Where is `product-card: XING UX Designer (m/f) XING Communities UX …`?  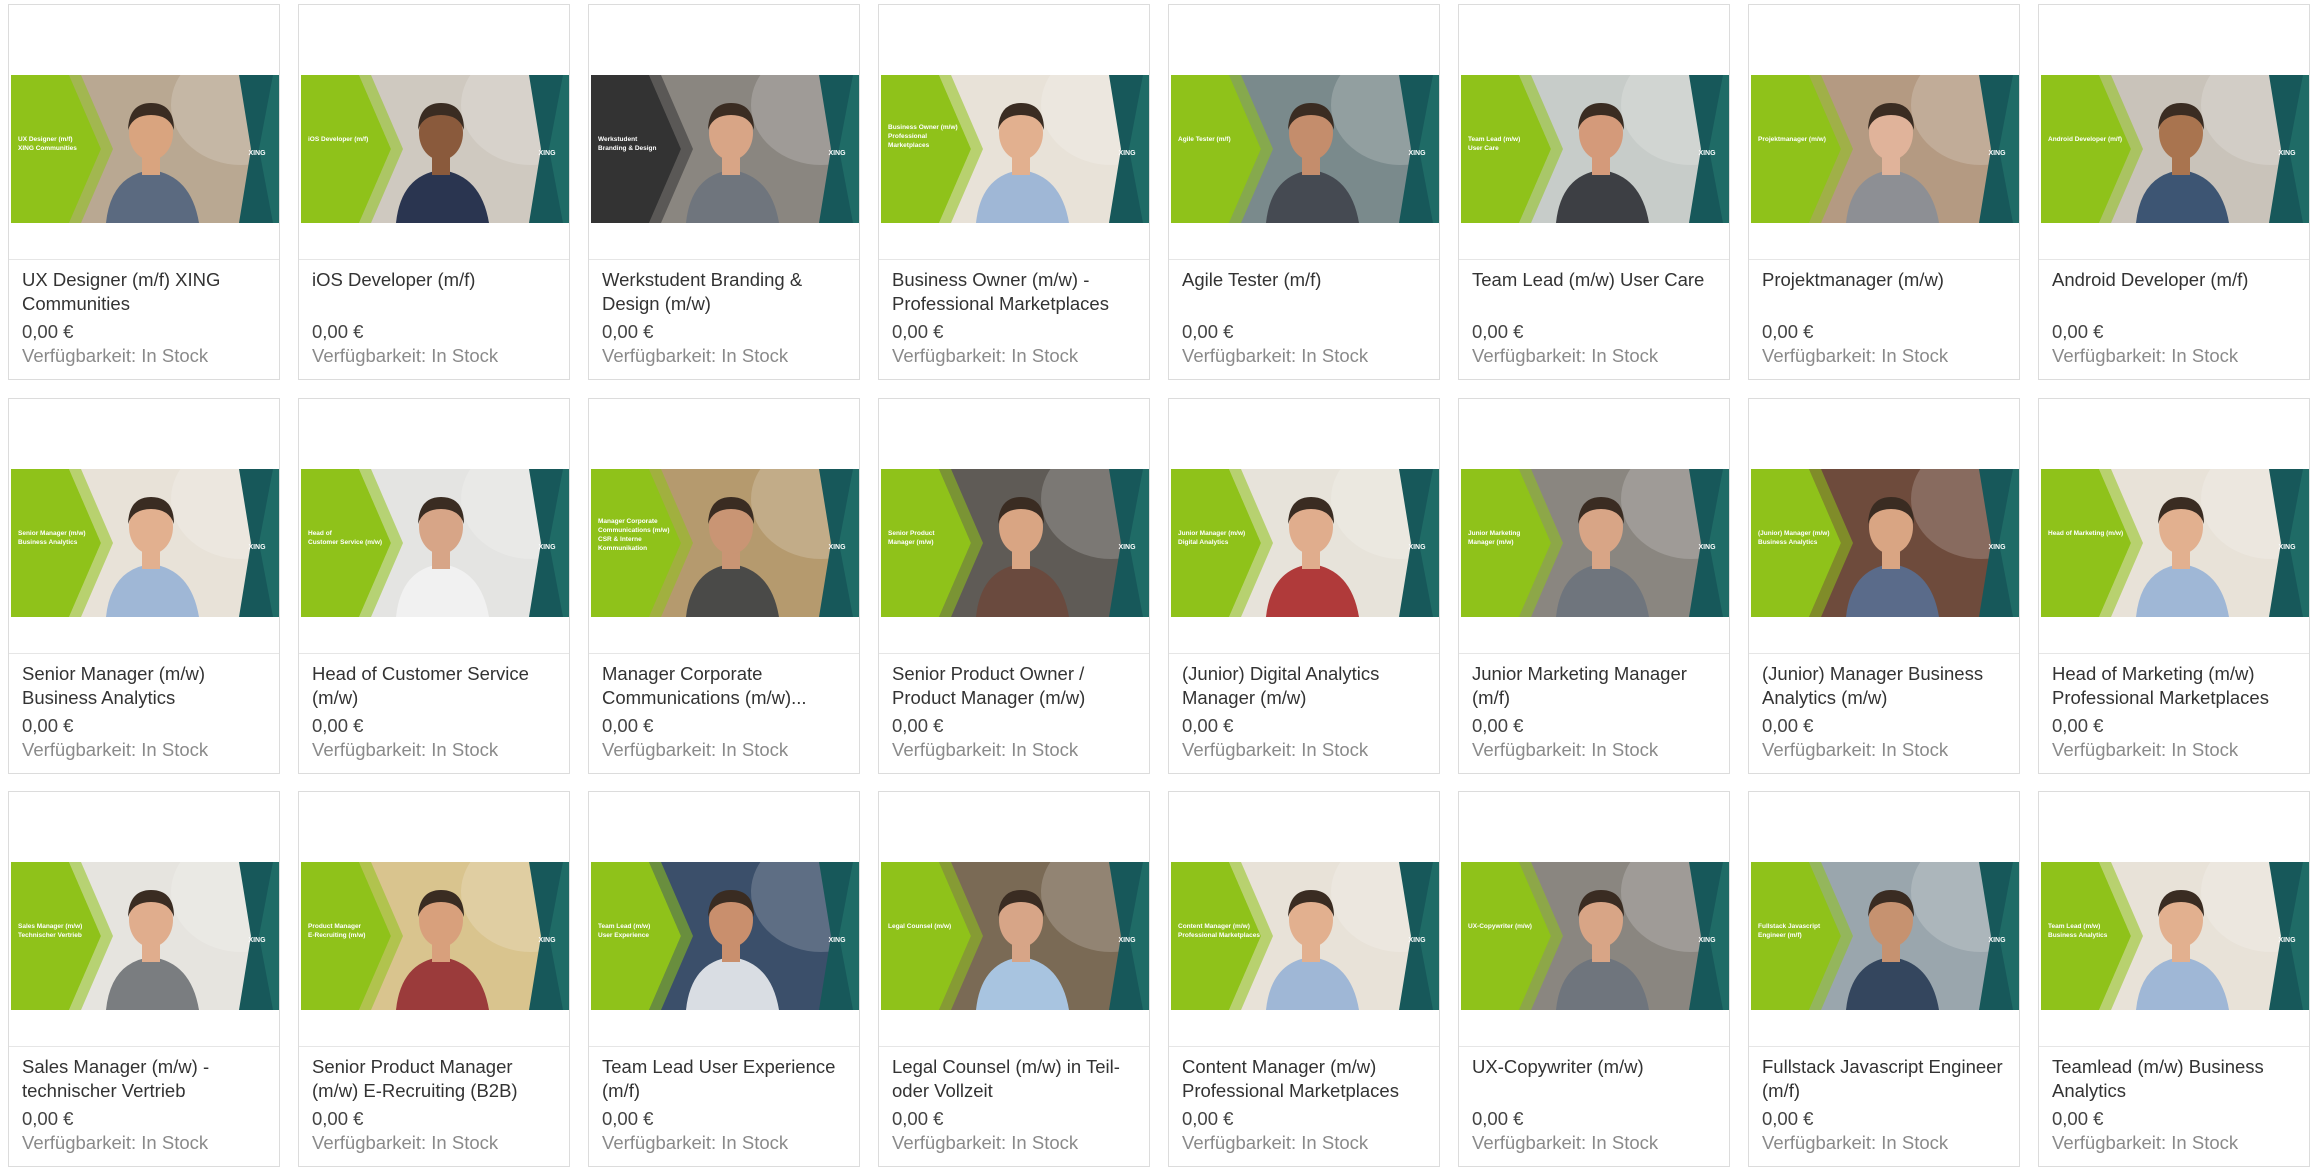
product-card: XING UX Designer (m/f) XING Communities UX … is located at coordinates (144, 192).